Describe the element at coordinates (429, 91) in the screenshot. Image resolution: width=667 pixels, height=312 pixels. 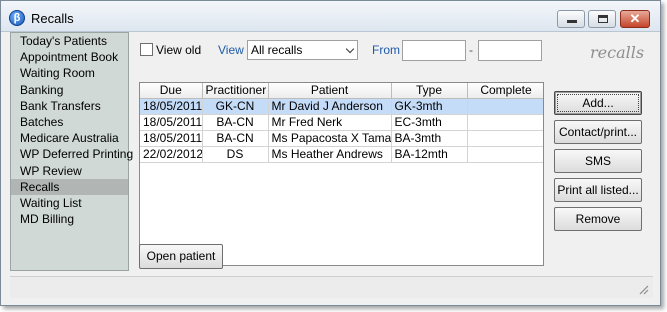
I see `column-header-type: Type` at that location.